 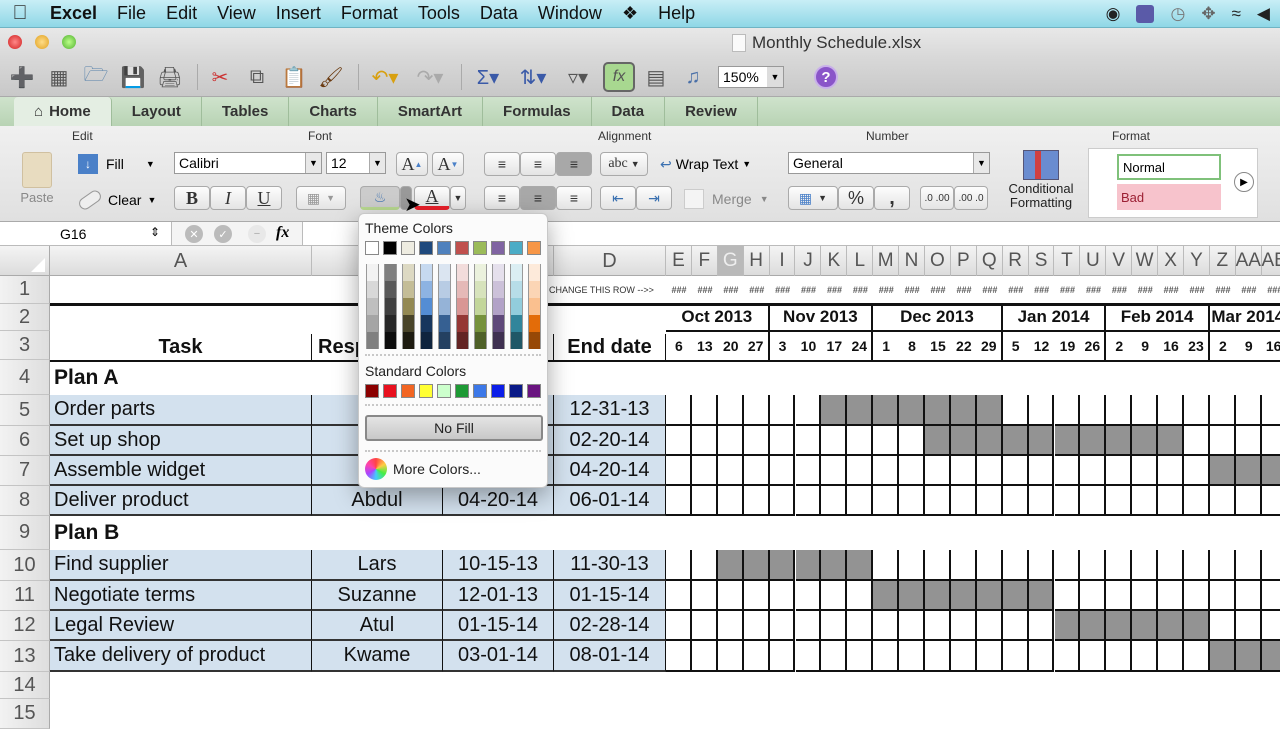 What do you see at coordinates (25, 377) in the screenshot?
I see `row-header-4: 4` at bounding box center [25, 377].